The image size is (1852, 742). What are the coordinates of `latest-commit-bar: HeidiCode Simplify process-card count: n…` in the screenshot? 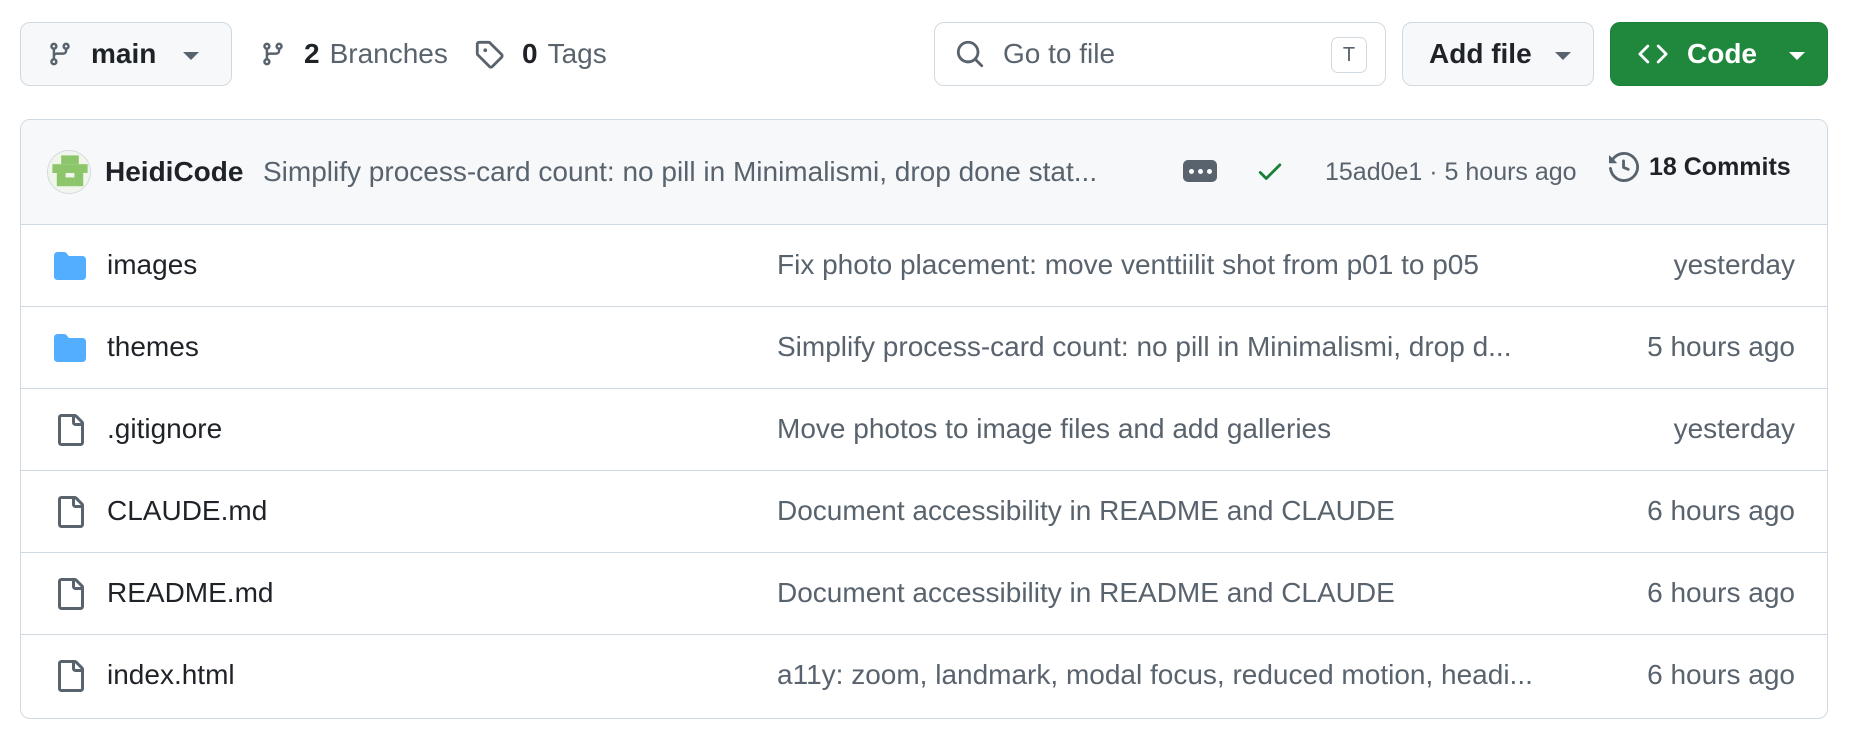 It's located at (924, 172).